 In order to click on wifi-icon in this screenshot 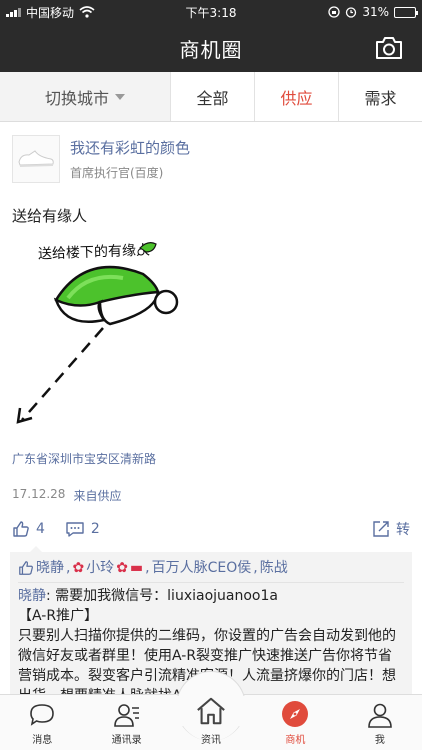, I will do `click(87, 12)`.